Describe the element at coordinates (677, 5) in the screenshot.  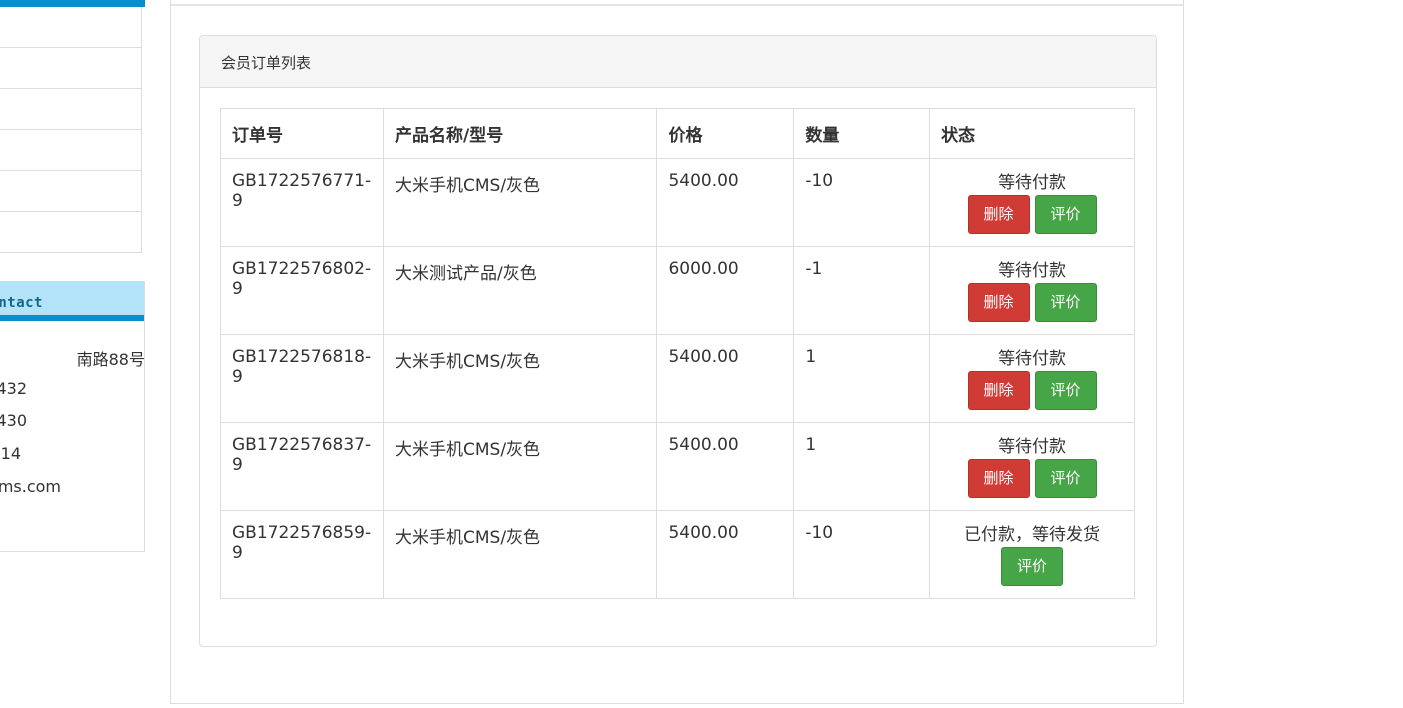
I see `main-top-divider` at that location.